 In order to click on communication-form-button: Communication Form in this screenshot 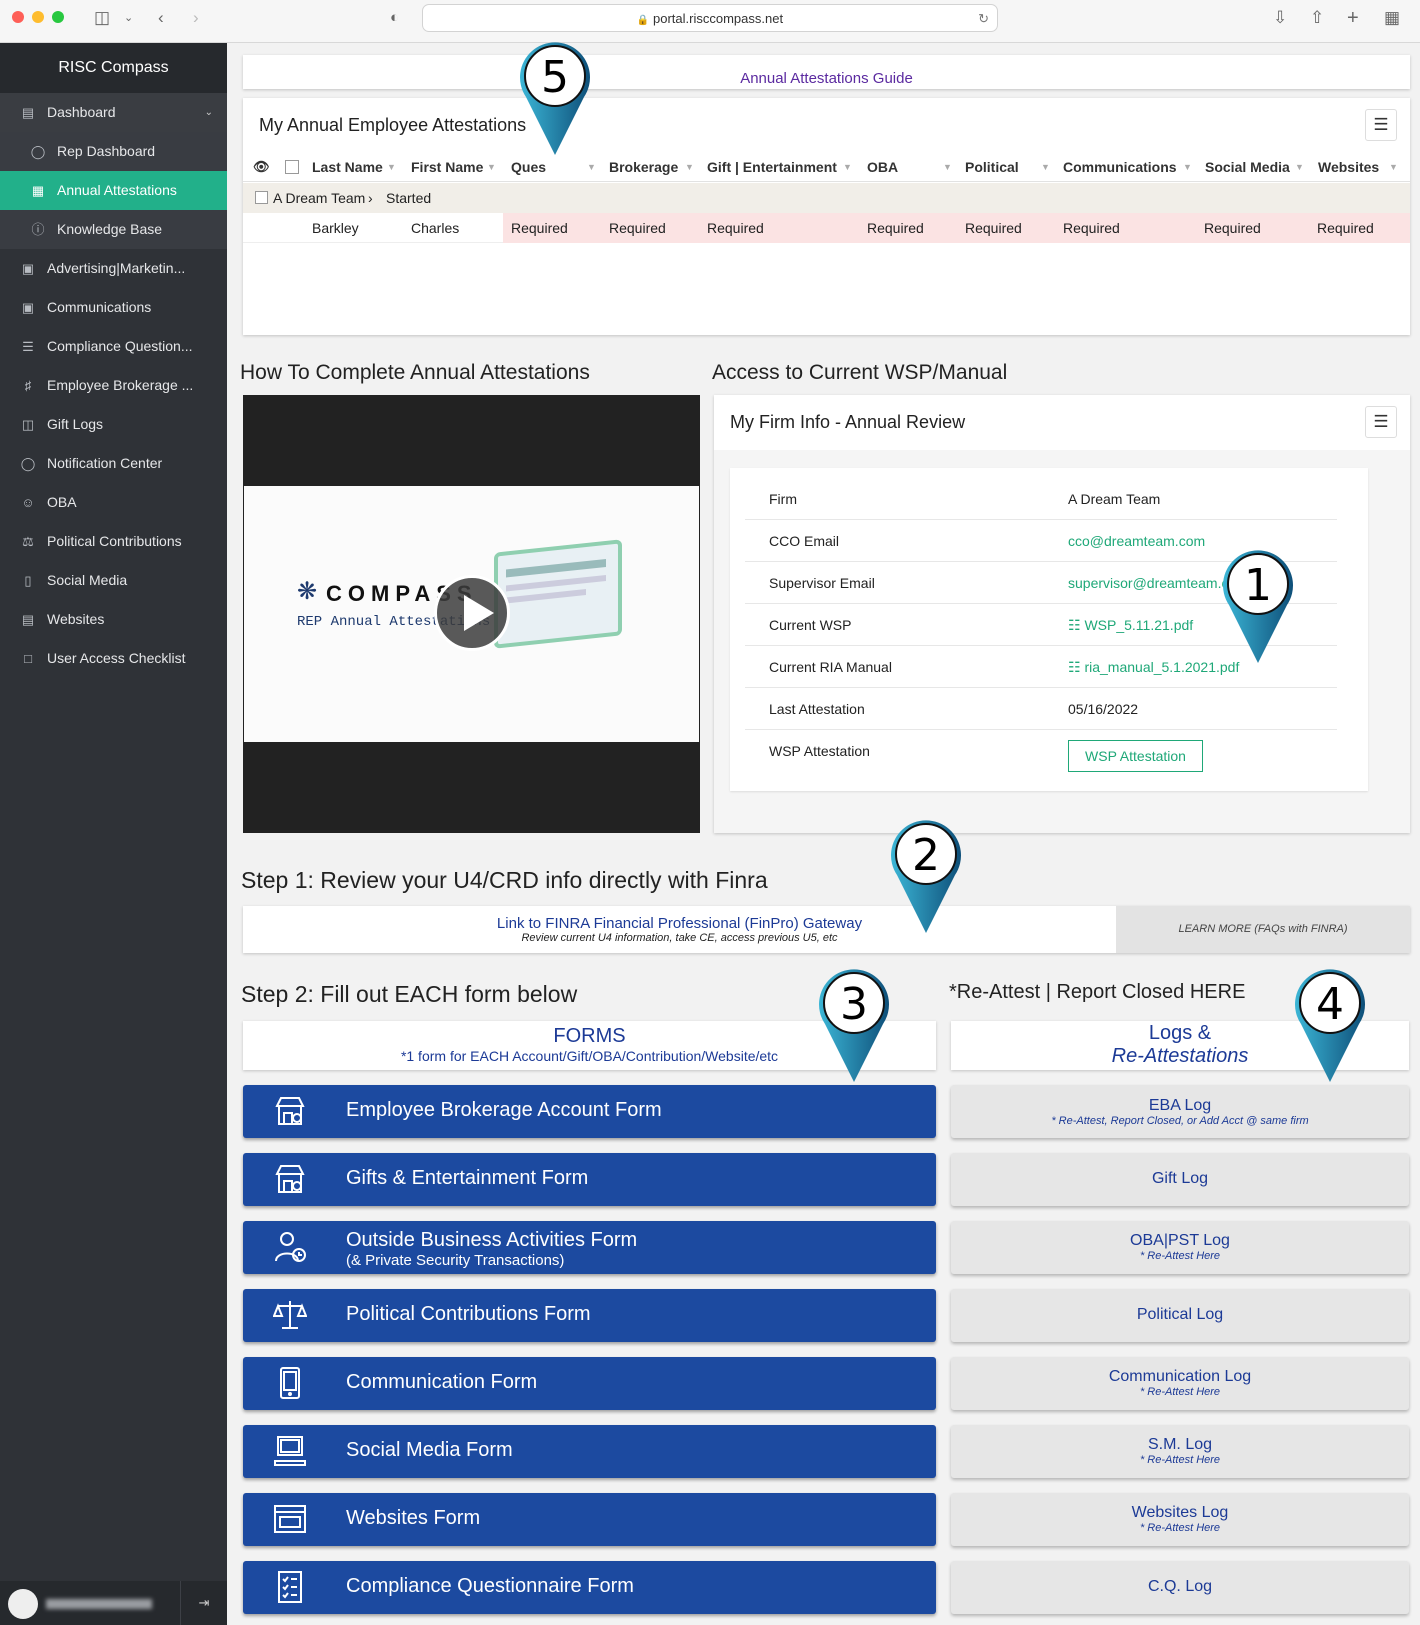, I will do `click(589, 1383)`.